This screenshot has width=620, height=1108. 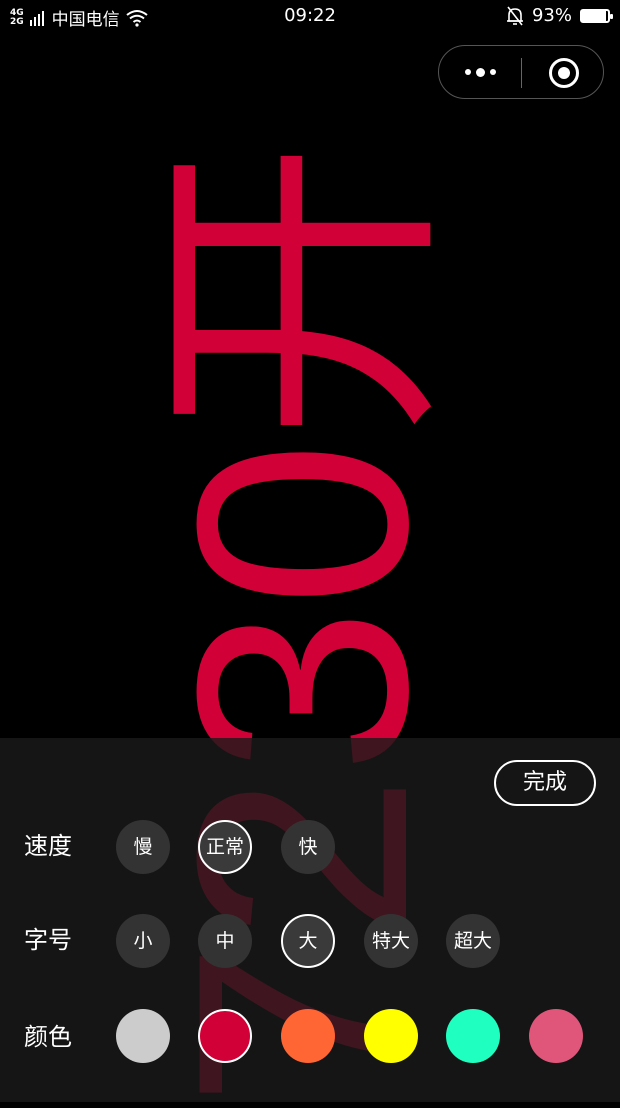 What do you see at coordinates (225, 847) in the screenshot?
I see `speed-option-normal: 正常` at bounding box center [225, 847].